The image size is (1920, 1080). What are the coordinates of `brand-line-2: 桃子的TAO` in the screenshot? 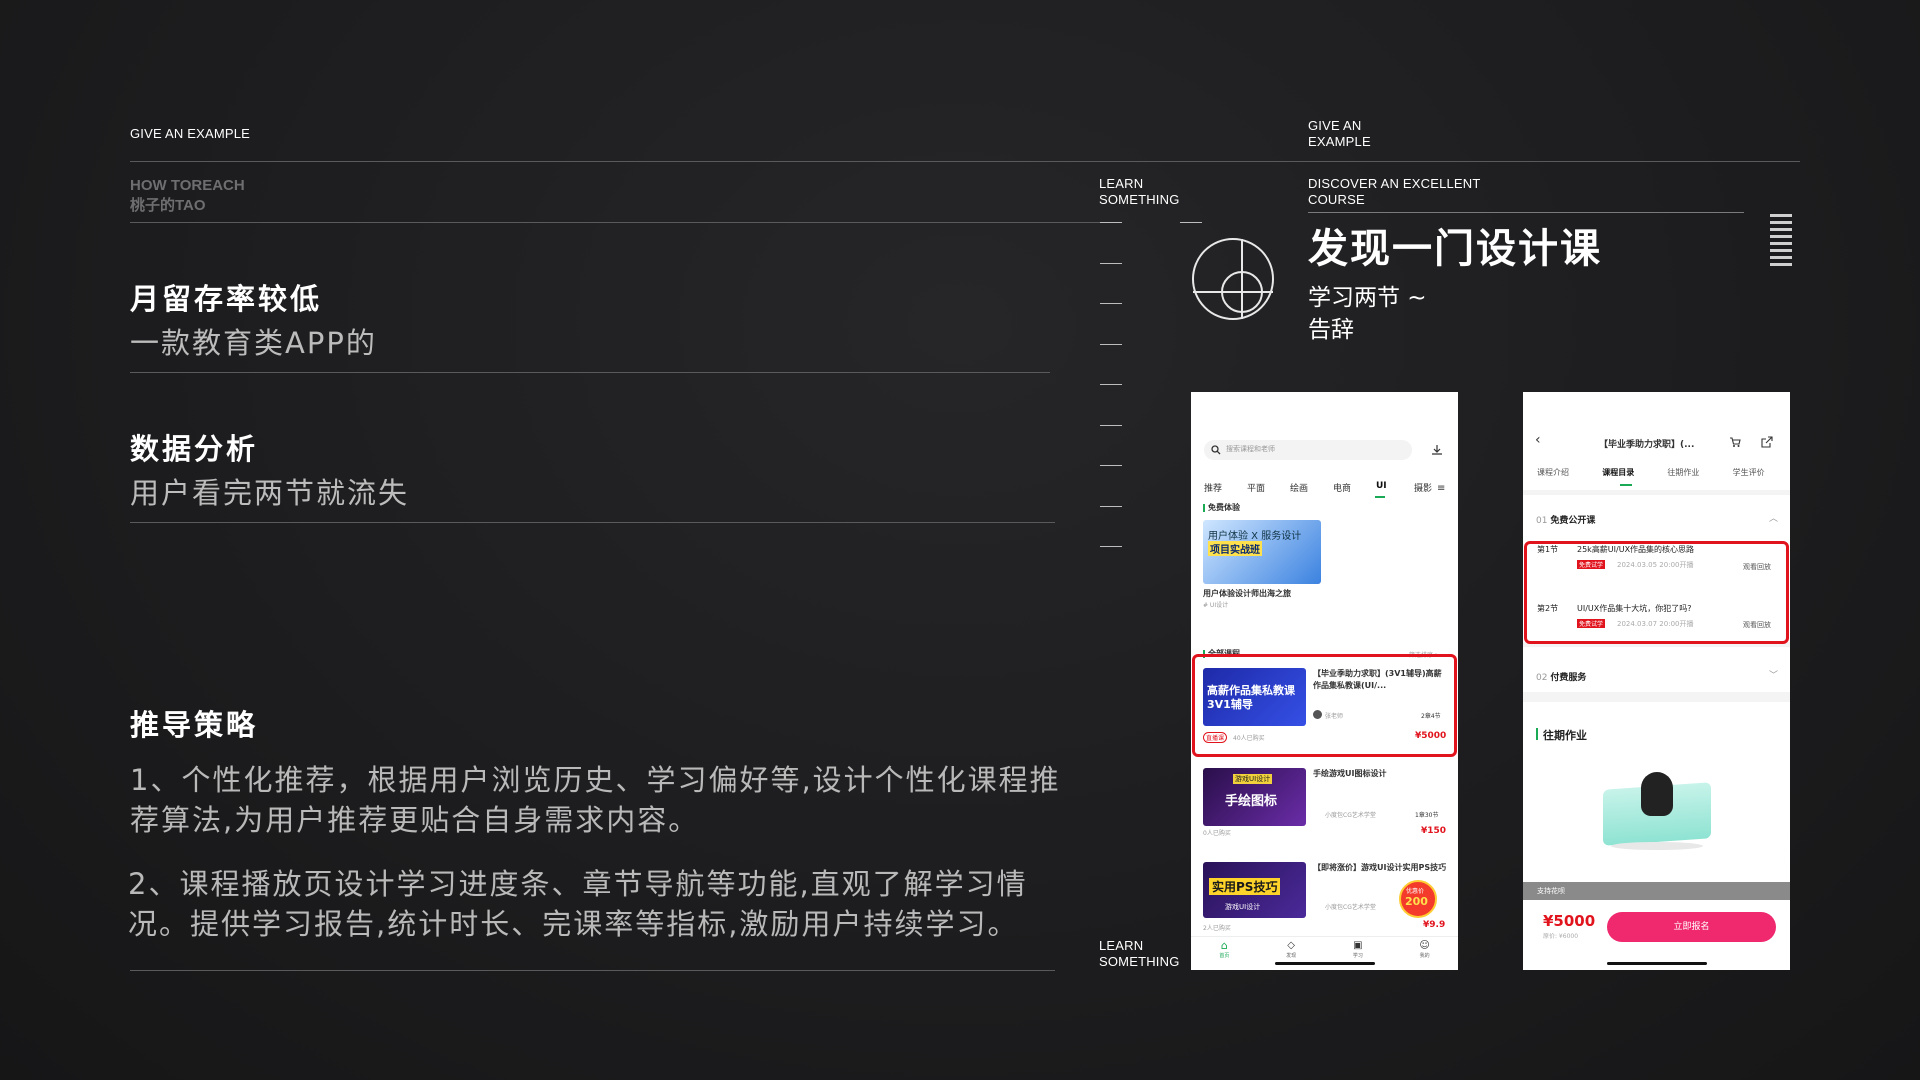 It's located at (168, 205).